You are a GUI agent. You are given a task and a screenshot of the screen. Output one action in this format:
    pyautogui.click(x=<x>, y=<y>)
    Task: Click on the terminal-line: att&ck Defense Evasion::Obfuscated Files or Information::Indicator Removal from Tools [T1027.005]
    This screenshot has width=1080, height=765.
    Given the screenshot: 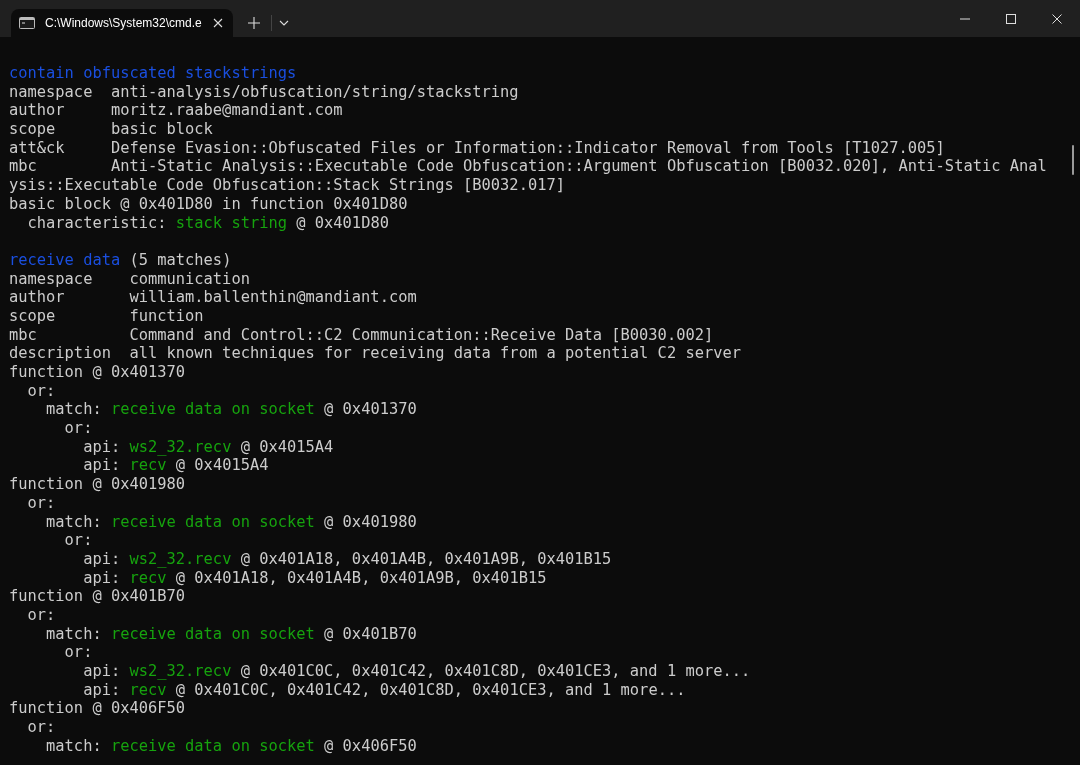 What is the action you would take?
    pyautogui.click(x=477, y=148)
    